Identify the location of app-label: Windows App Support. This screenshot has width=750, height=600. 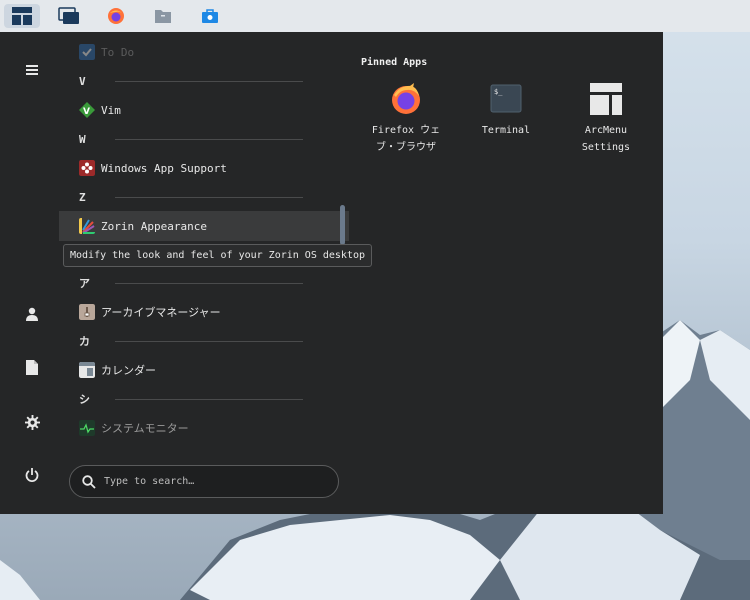
(164, 168).